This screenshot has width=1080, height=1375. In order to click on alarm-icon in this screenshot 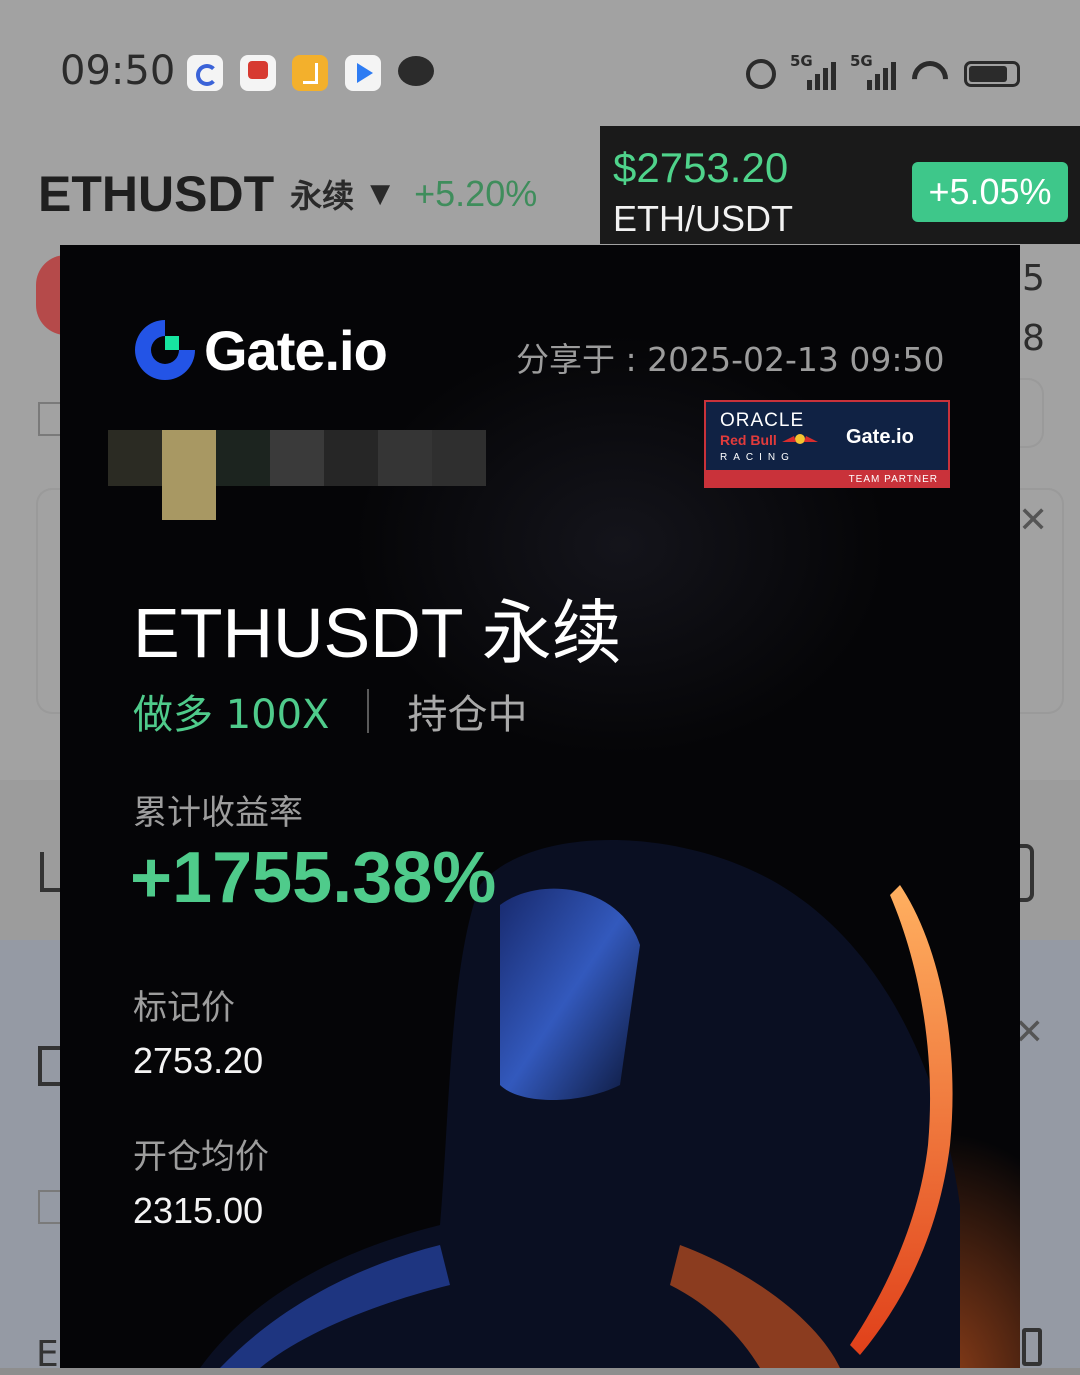, I will do `click(761, 74)`.